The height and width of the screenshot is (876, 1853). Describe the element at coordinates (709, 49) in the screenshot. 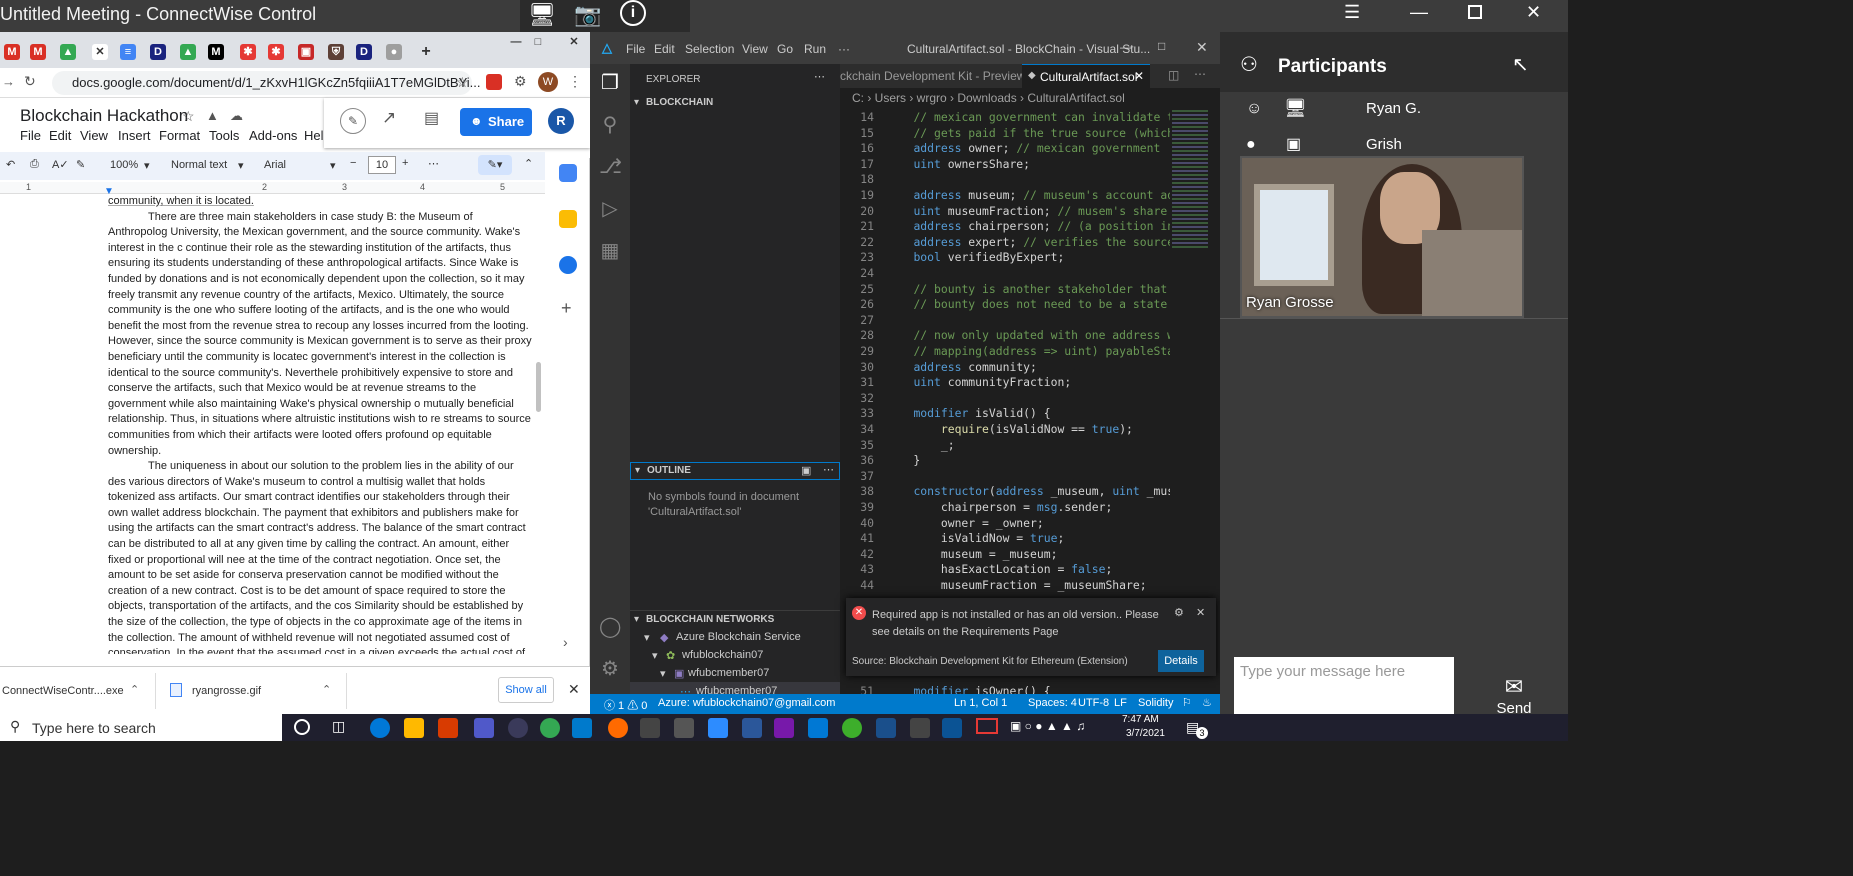

I see `menu-selection: Selection` at that location.